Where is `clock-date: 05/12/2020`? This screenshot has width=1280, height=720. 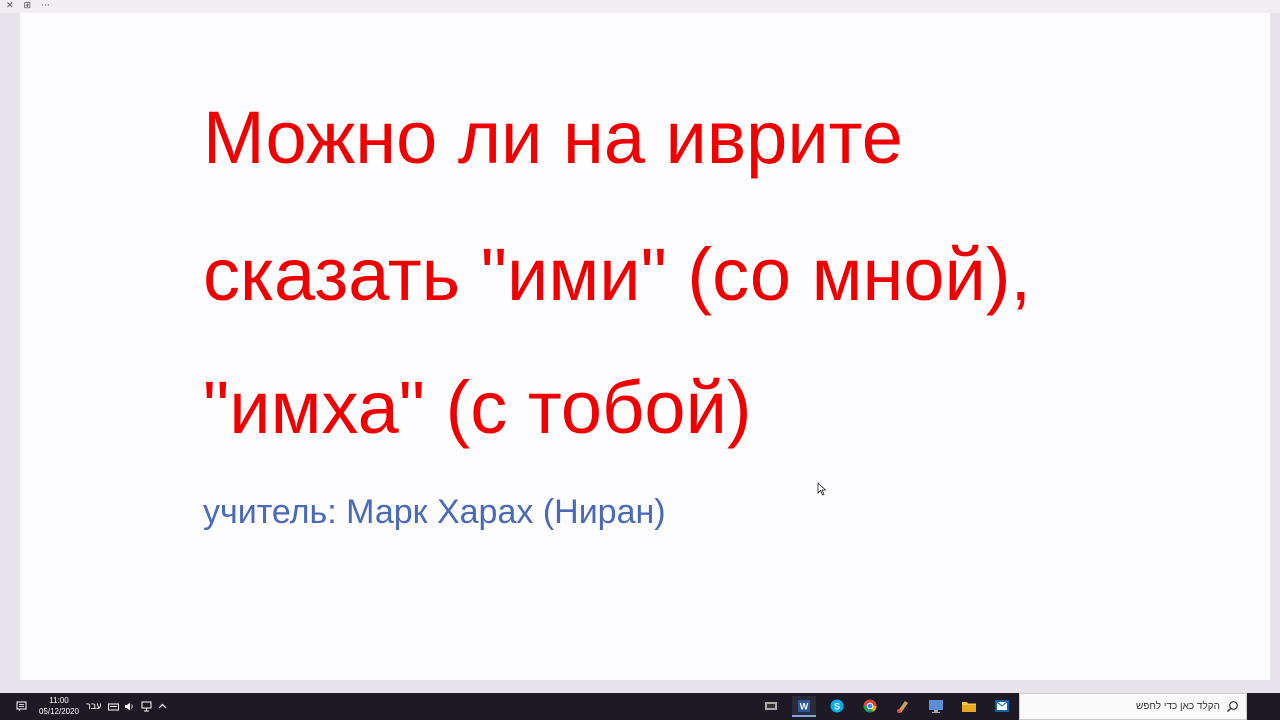 clock-date: 05/12/2020 is located at coordinates (59, 711).